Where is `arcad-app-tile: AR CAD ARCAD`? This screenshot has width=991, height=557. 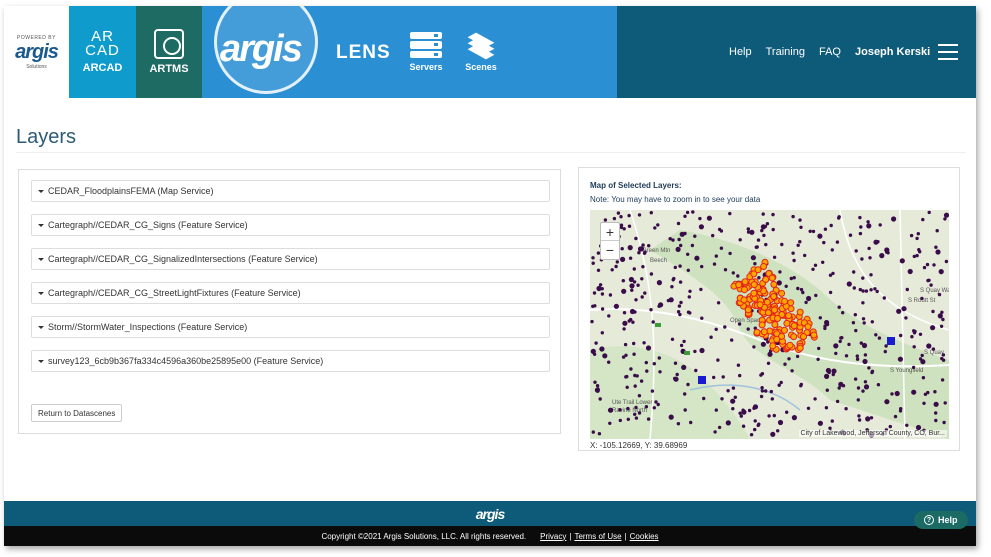
arcad-app-tile: AR CAD ARCAD is located at coordinates (102, 52).